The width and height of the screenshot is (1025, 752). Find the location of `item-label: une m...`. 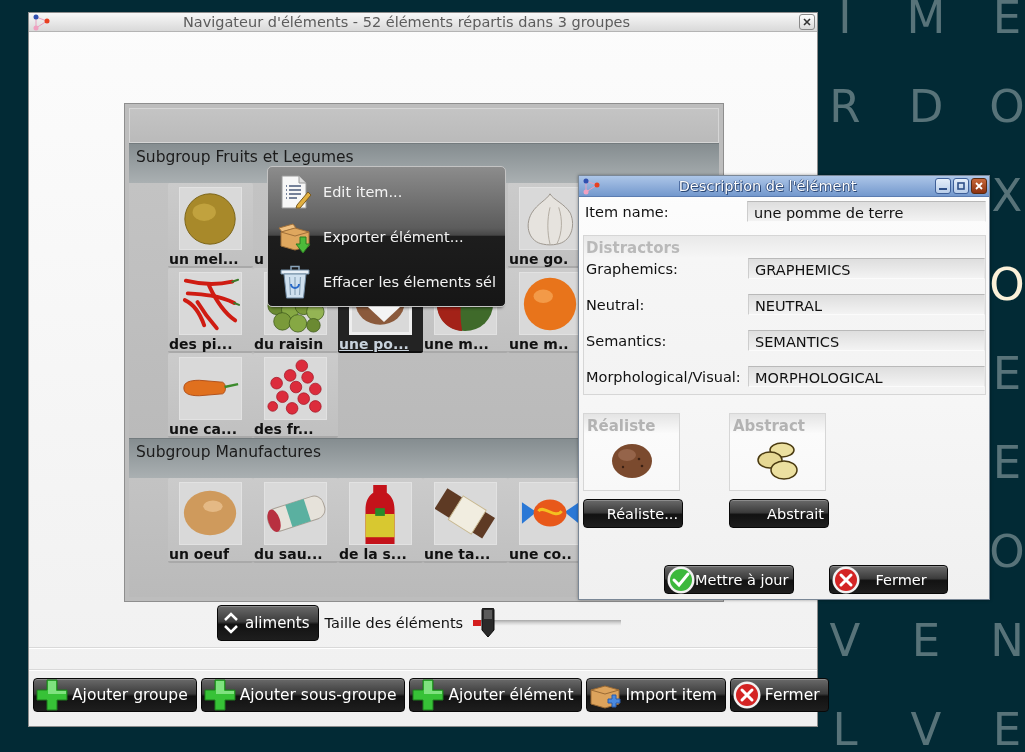

item-label: une m... is located at coordinates (456, 344).